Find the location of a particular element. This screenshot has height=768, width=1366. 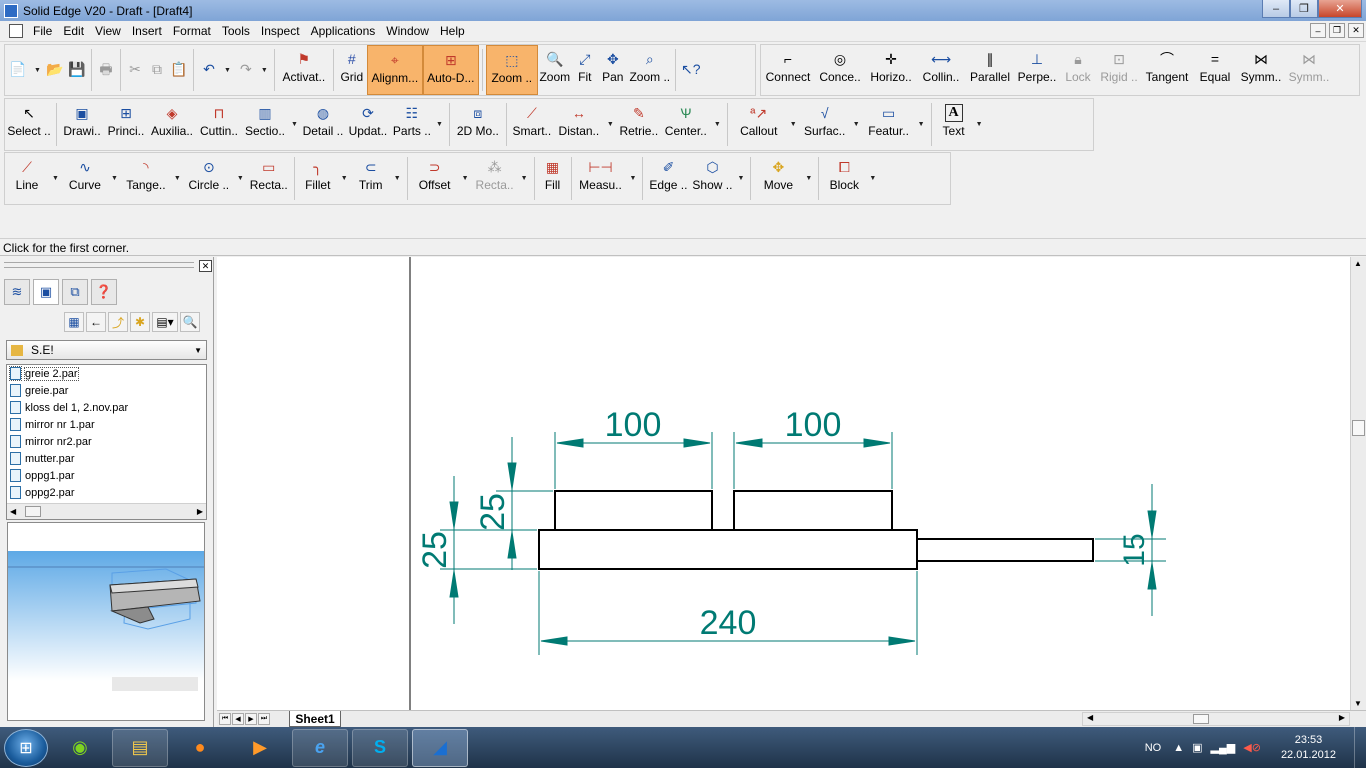

open-button: 📂 is located at coordinates (55, 70).